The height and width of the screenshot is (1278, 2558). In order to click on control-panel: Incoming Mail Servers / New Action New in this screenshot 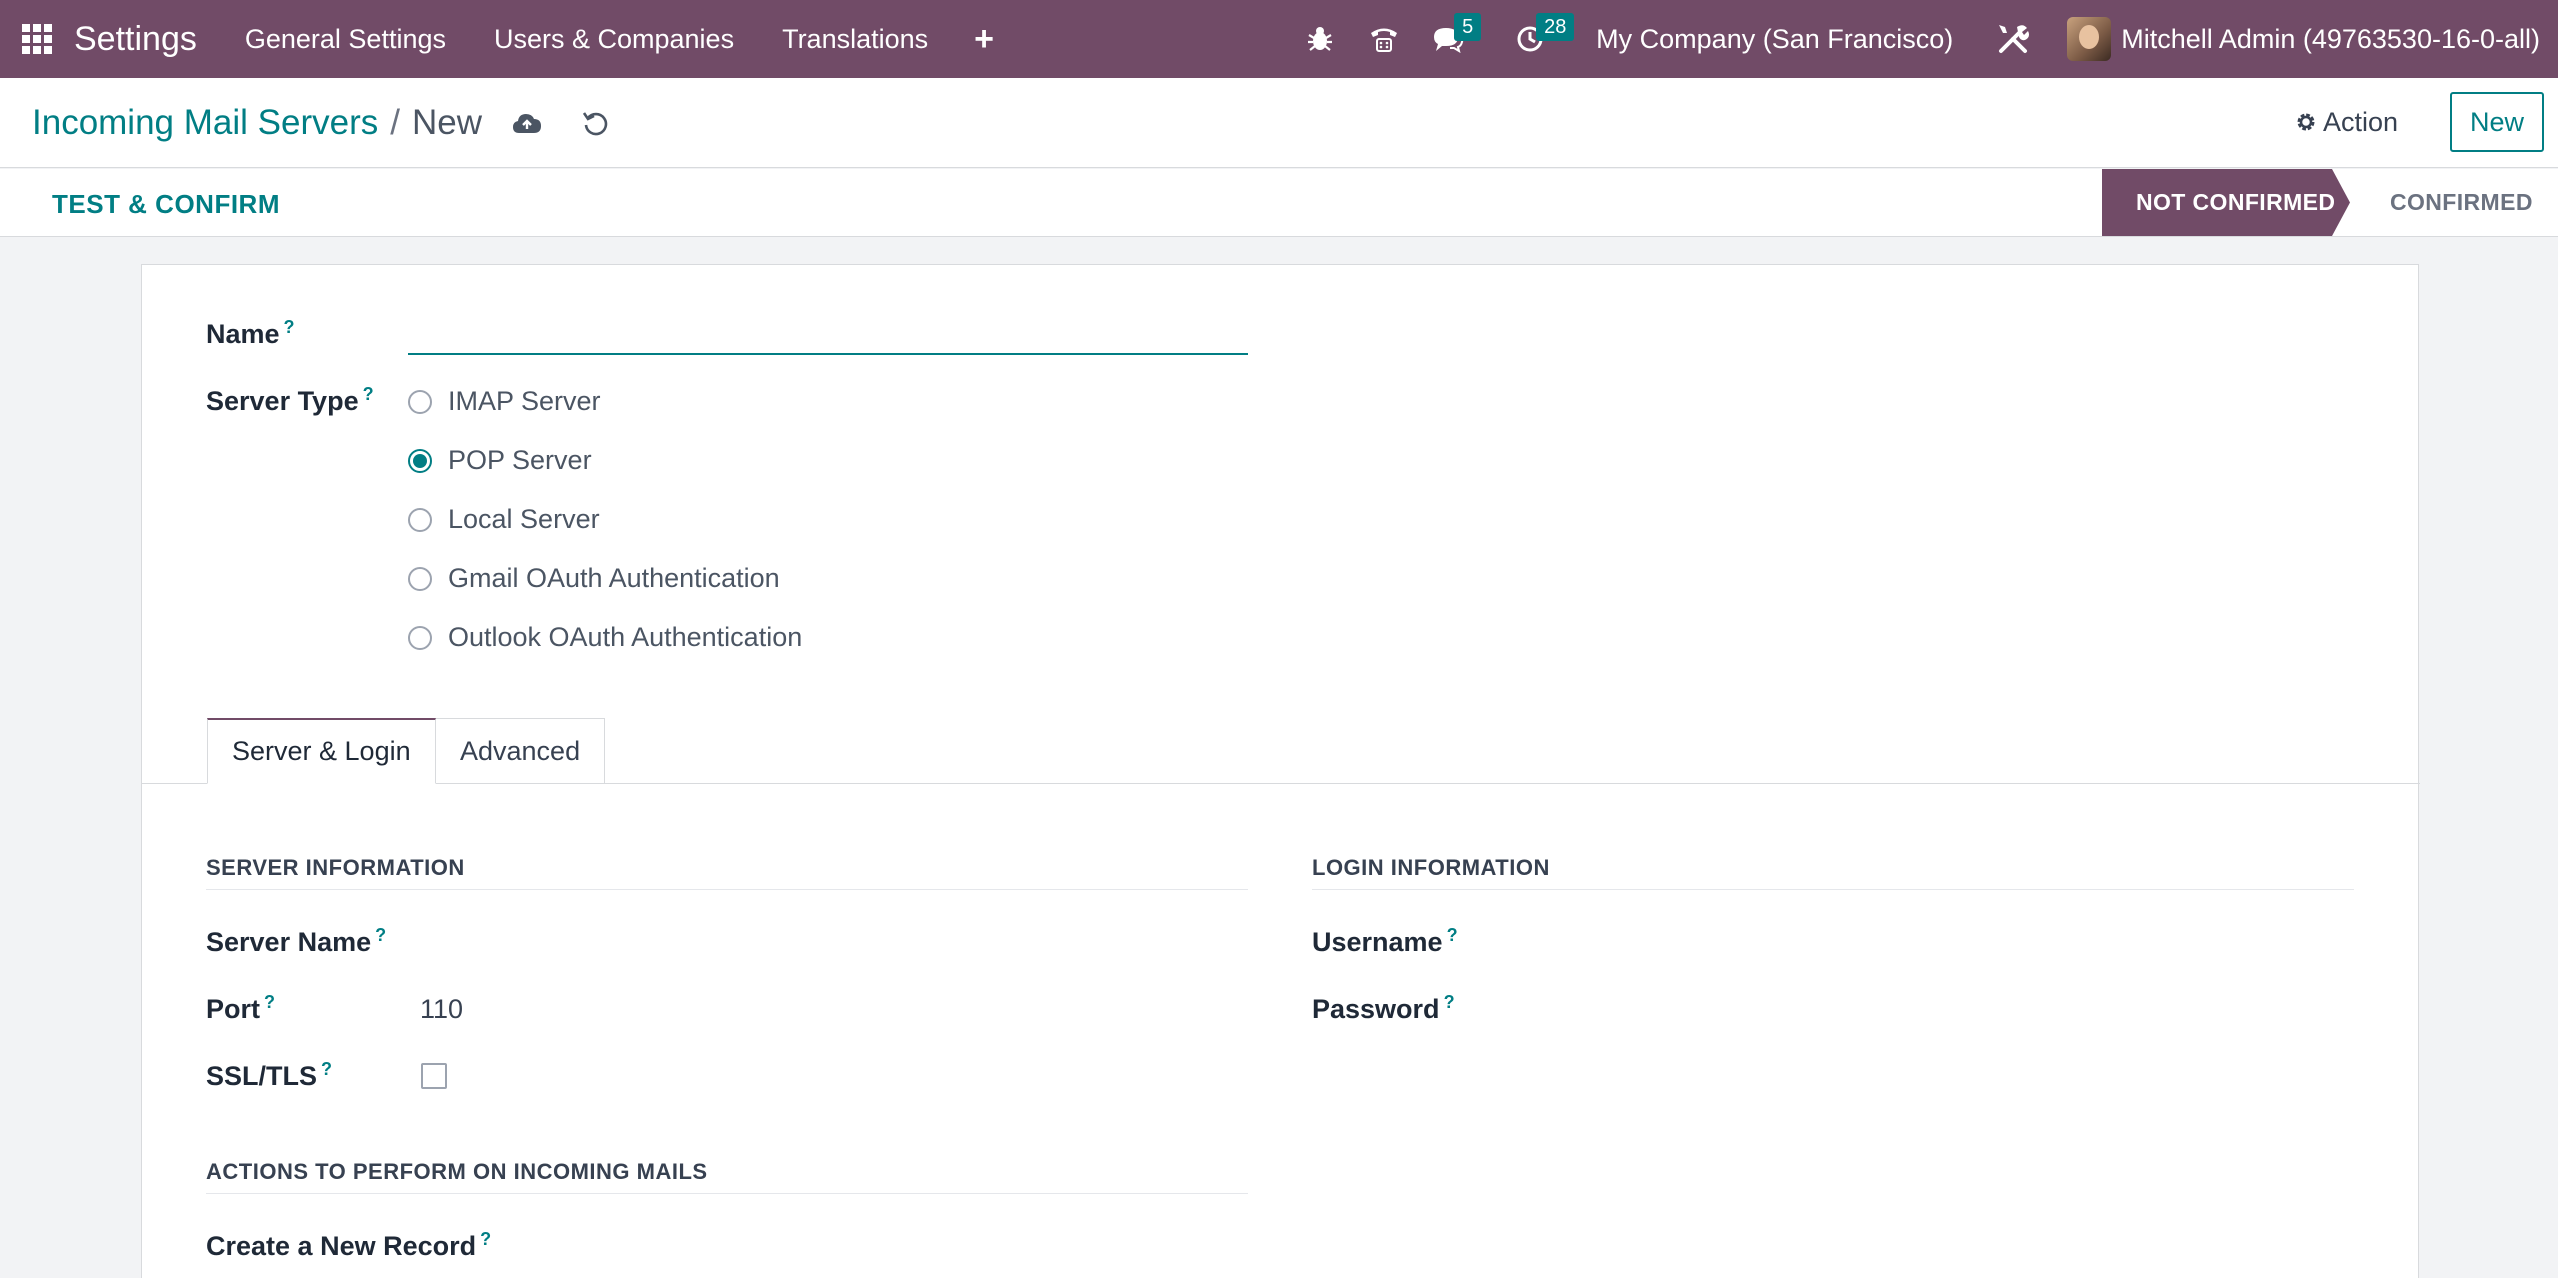, I will do `click(1279, 123)`.